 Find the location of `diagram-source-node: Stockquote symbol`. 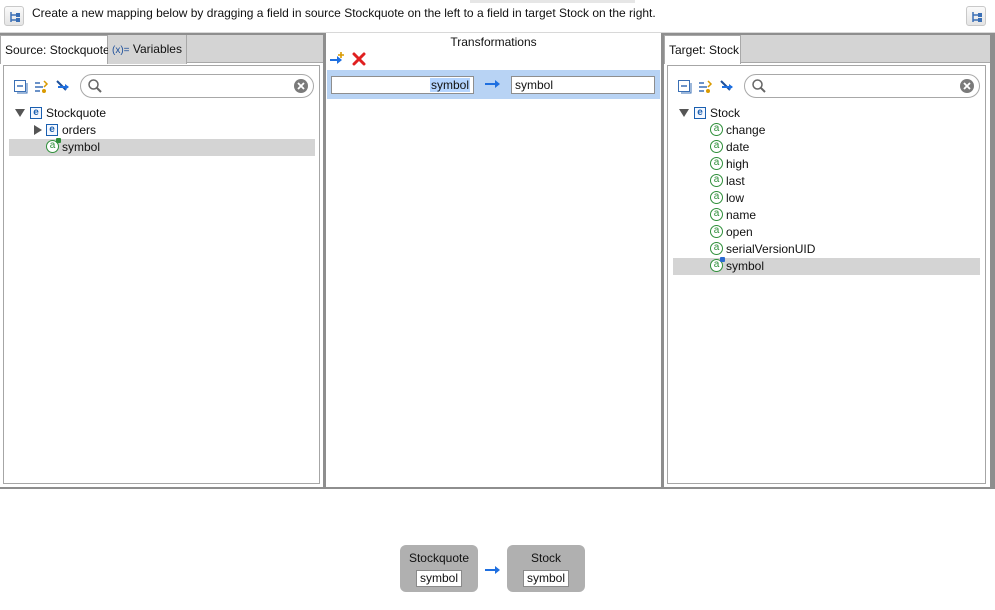

diagram-source-node: Stockquote symbol is located at coordinates (439, 568).